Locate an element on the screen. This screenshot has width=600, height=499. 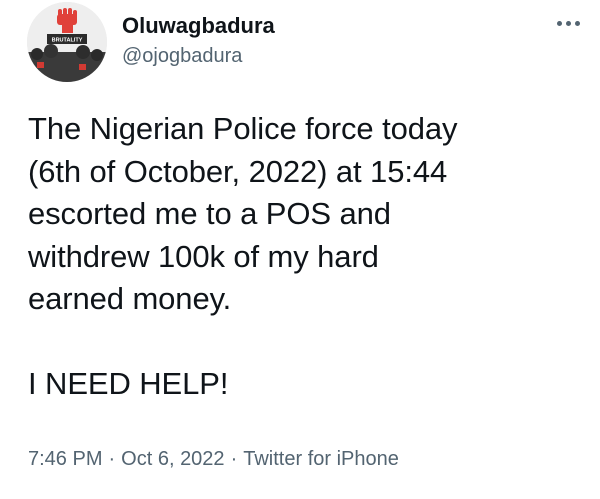
raised-fist-protest-avatar-icon: BRUTALITY is located at coordinates (67, 42).